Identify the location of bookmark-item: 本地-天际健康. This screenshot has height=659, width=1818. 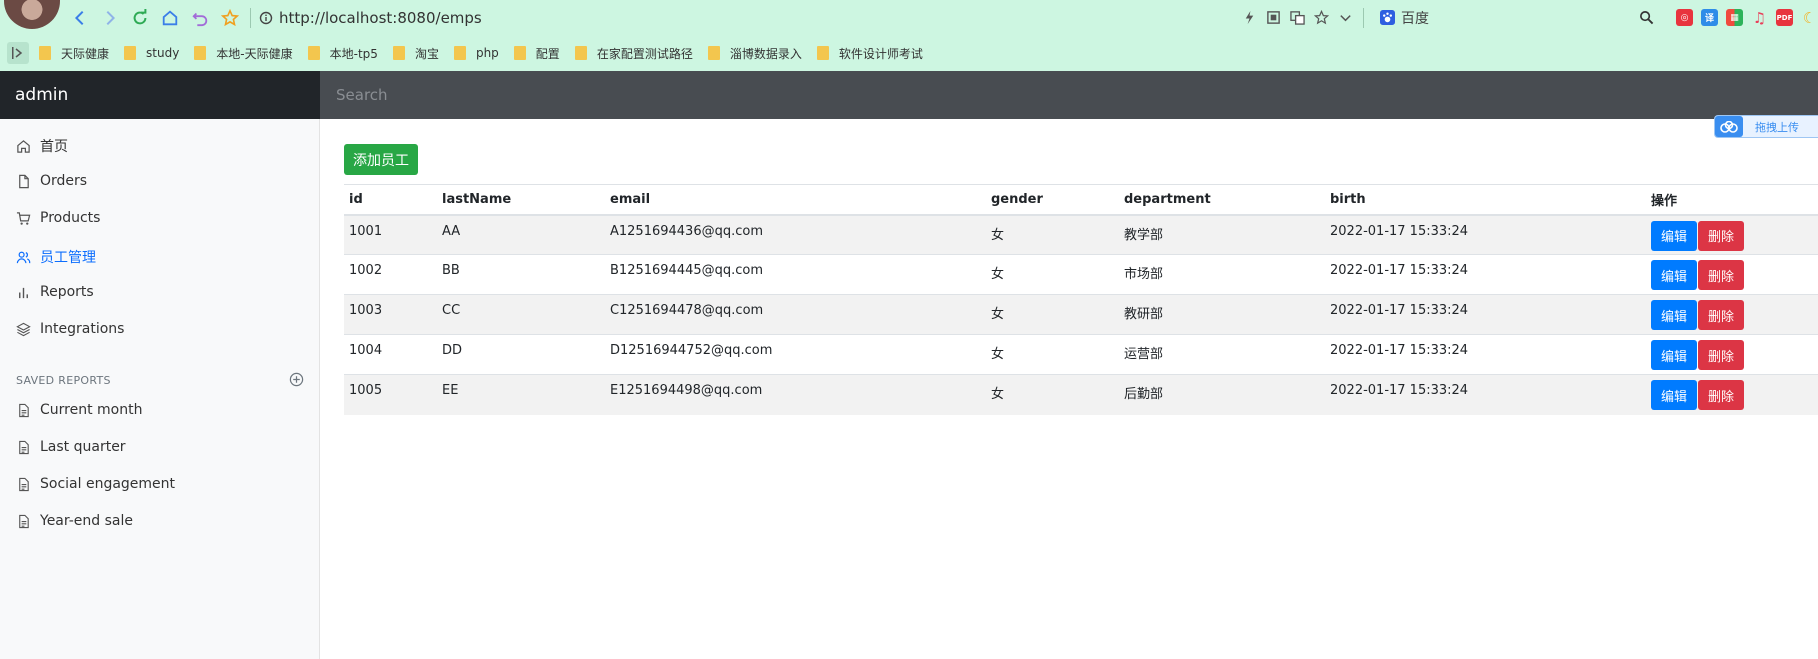
(243, 53).